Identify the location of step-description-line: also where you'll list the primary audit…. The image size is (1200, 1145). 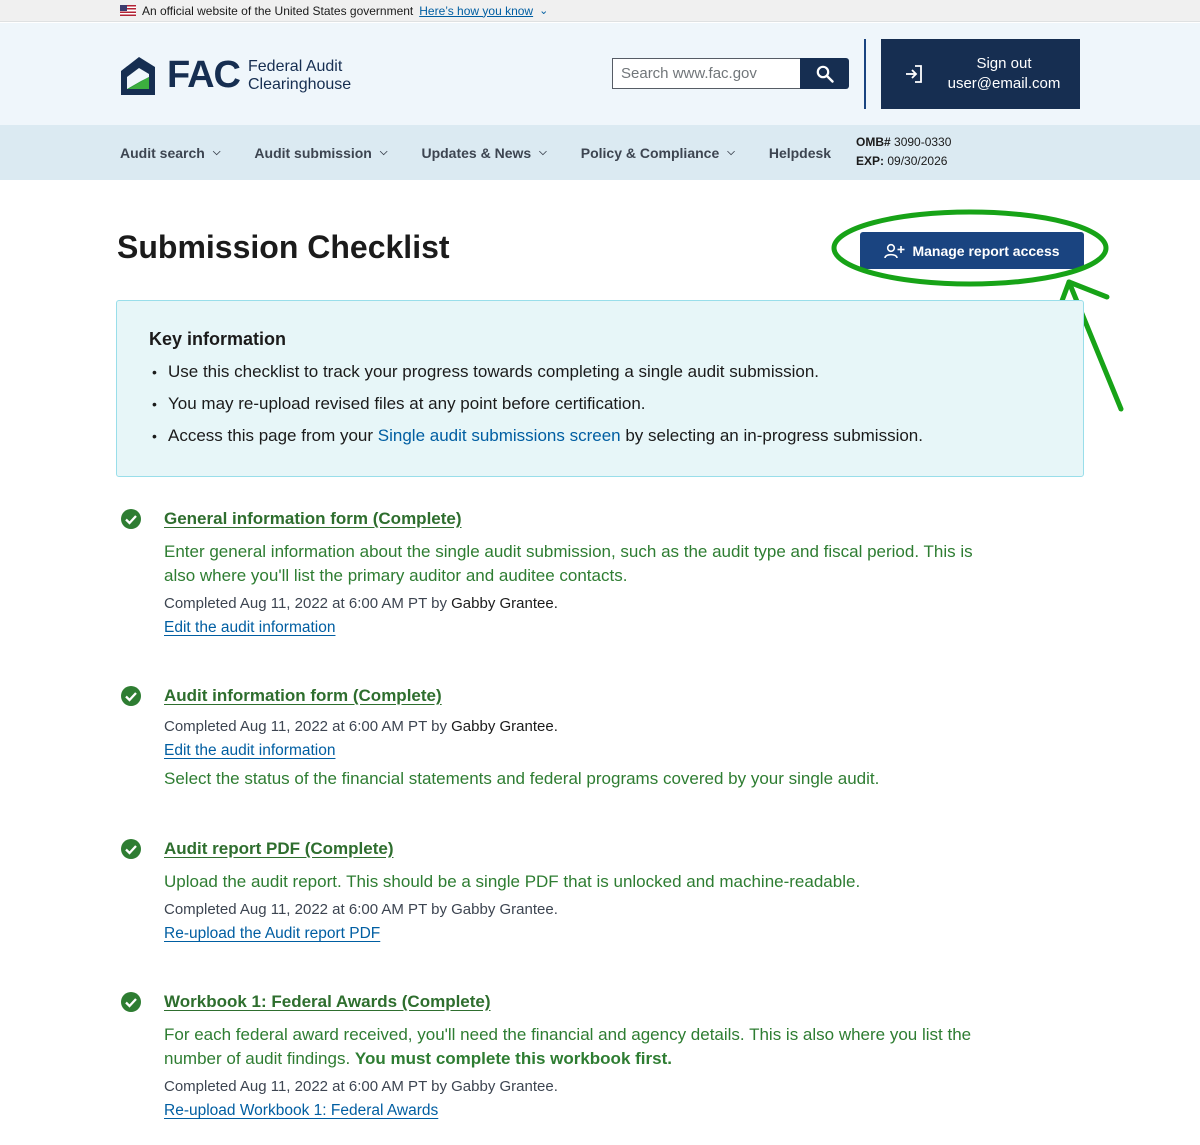
(396, 575).